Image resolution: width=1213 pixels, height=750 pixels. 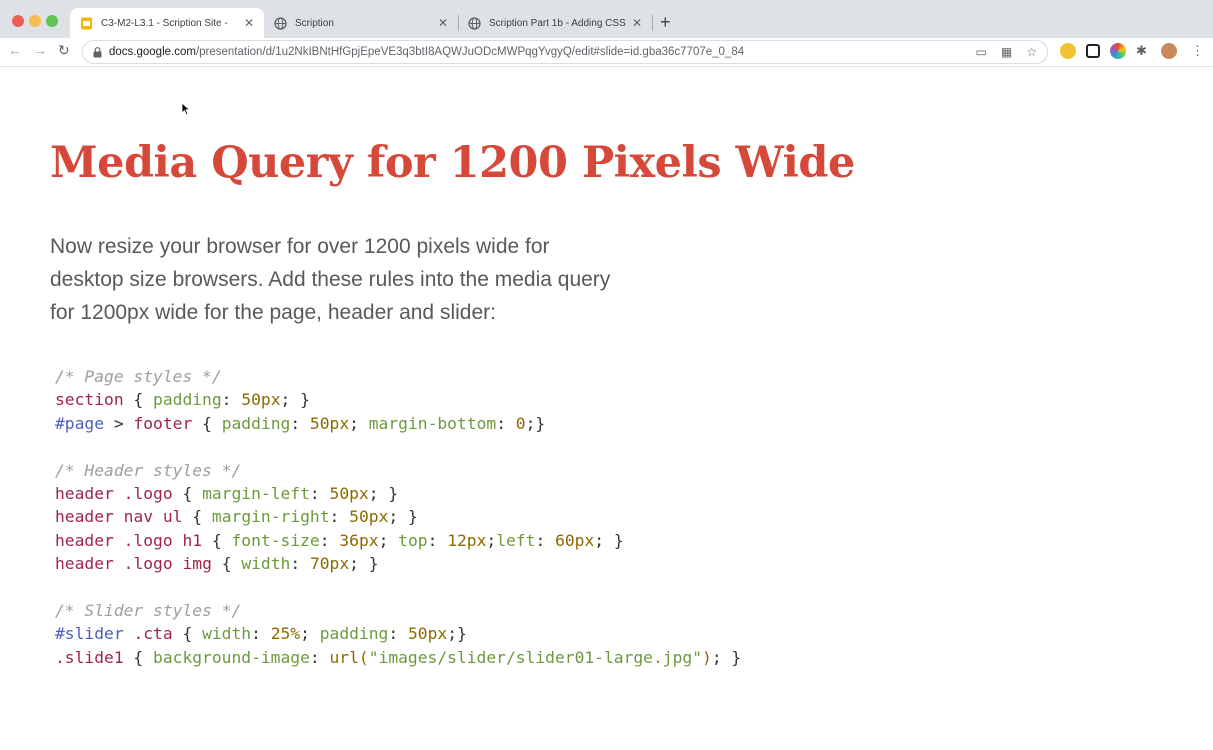 What do you see at coordinates (361, 23) in the screenshot?
I see `tab-scription: Scription ✕` at bounding box center [361, 23].